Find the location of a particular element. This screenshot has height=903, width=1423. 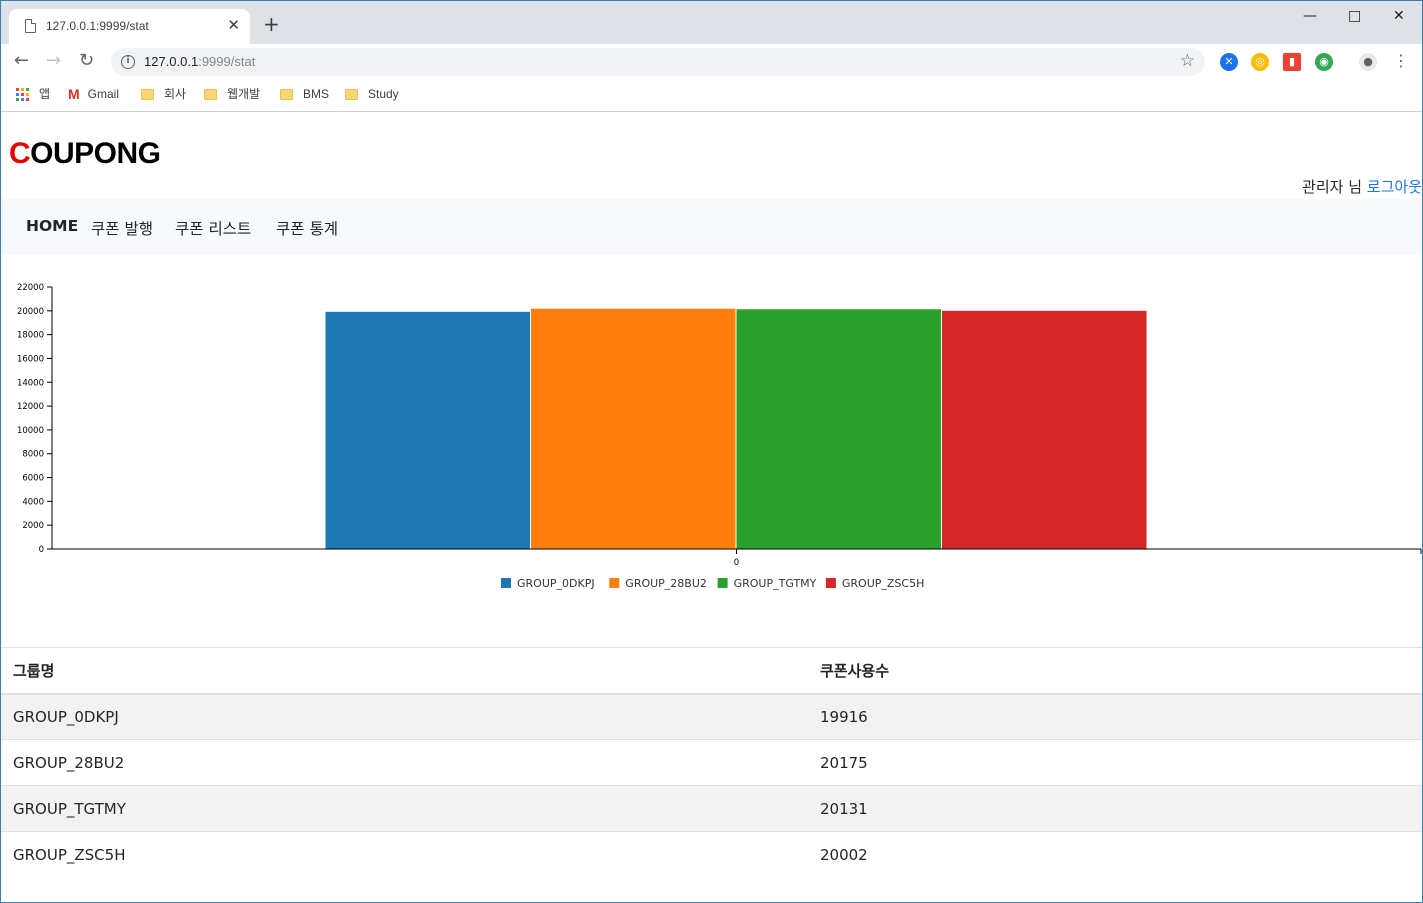

url-path: :9999/stat is located at coordinates (227, 61).